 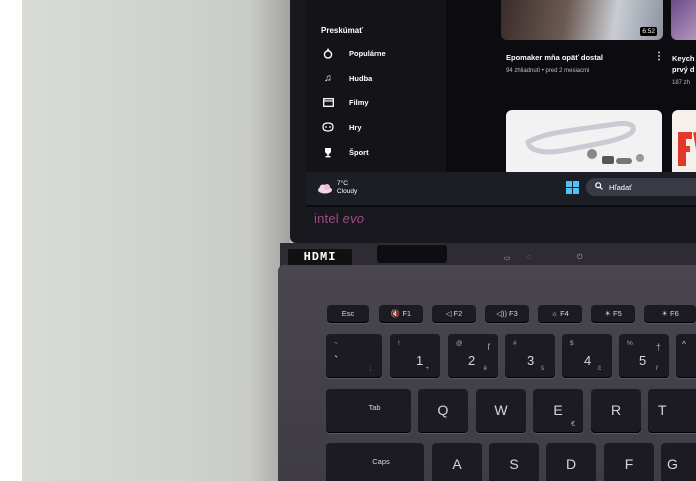 What do you see at coordinates (341, 127) in the screenshot?
I see `sidebar-item-games: Hry` at bounding box center [341, 127].